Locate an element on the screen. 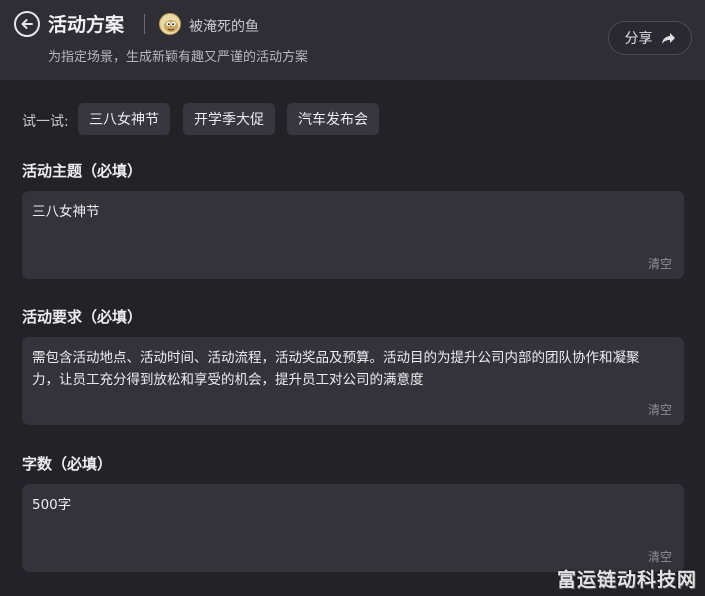 This screenshot has height=596, width=705. fish-avatar-icon is located at coordinates (170, 24).